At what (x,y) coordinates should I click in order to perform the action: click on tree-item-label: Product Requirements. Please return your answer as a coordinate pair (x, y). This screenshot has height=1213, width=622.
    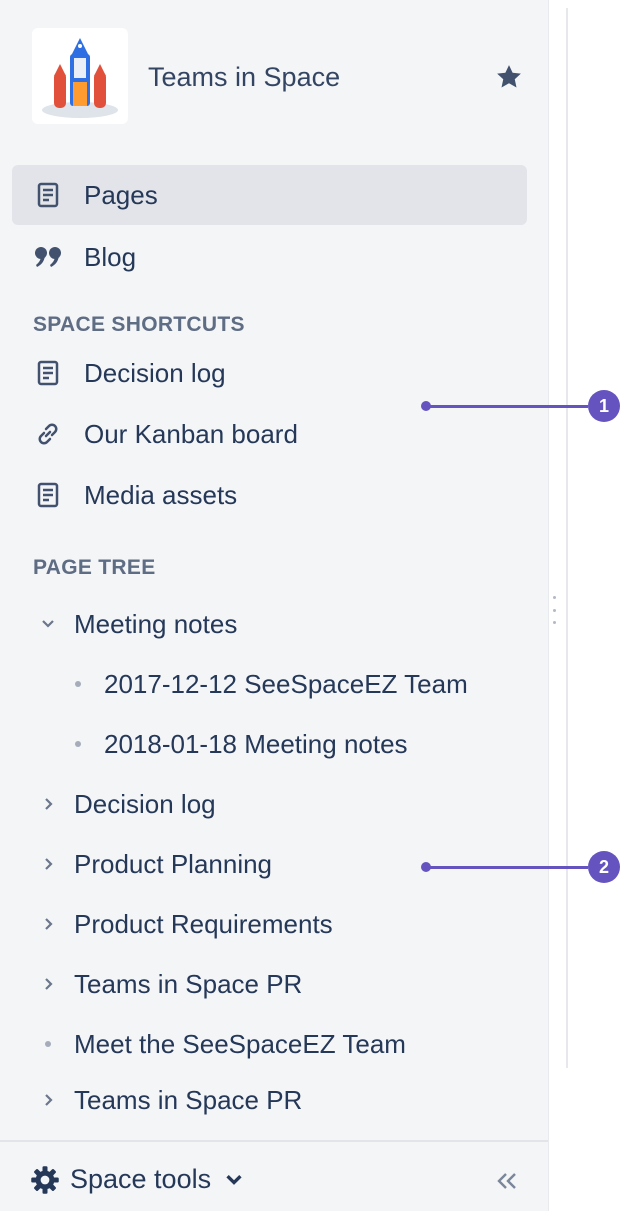
    Looking at the image, I should click on (203, 923).